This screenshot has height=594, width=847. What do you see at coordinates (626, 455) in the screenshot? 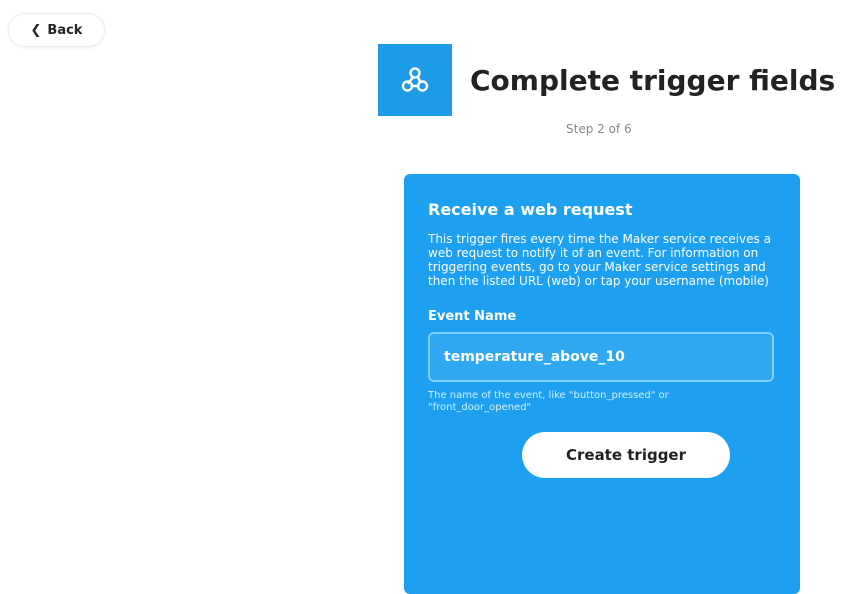
I see `create-trigger-button: Create trigger` at bounding box center [626, 455].